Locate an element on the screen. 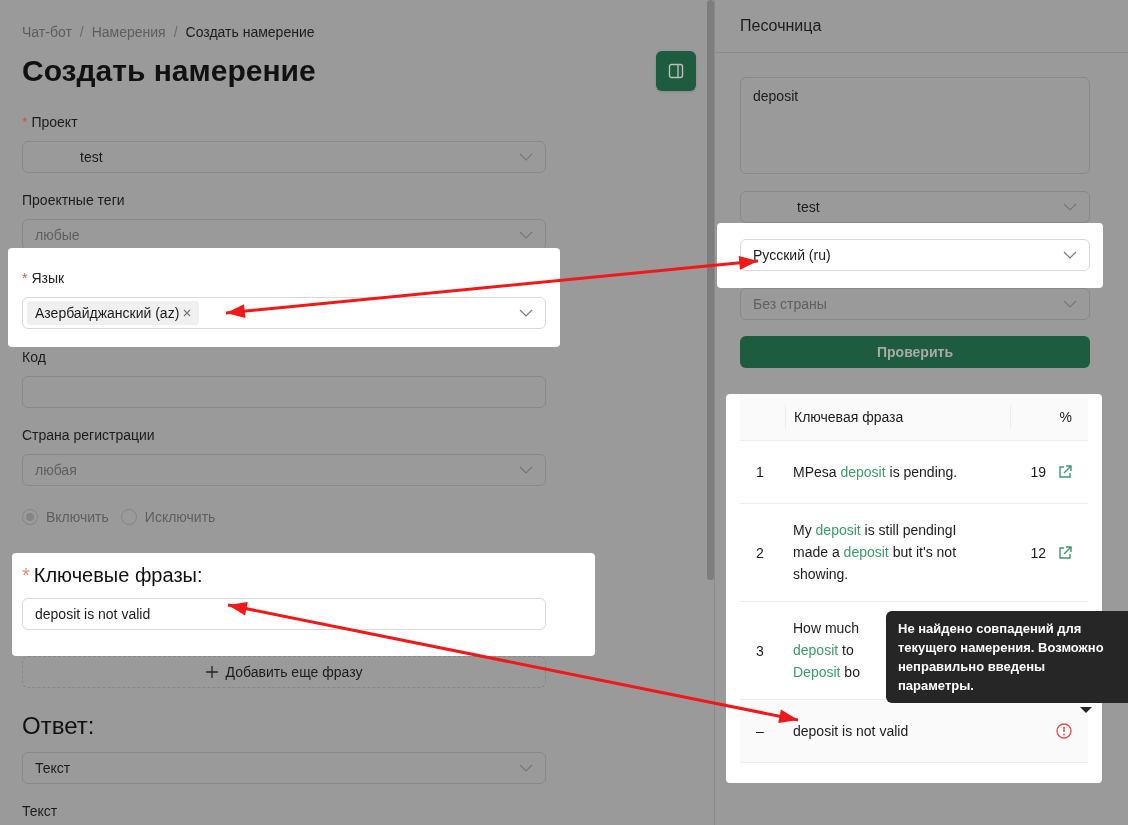 The image size is (1128, 825). phrase-text: MPesa deposit is pending. is located at coordinates (875, 472).